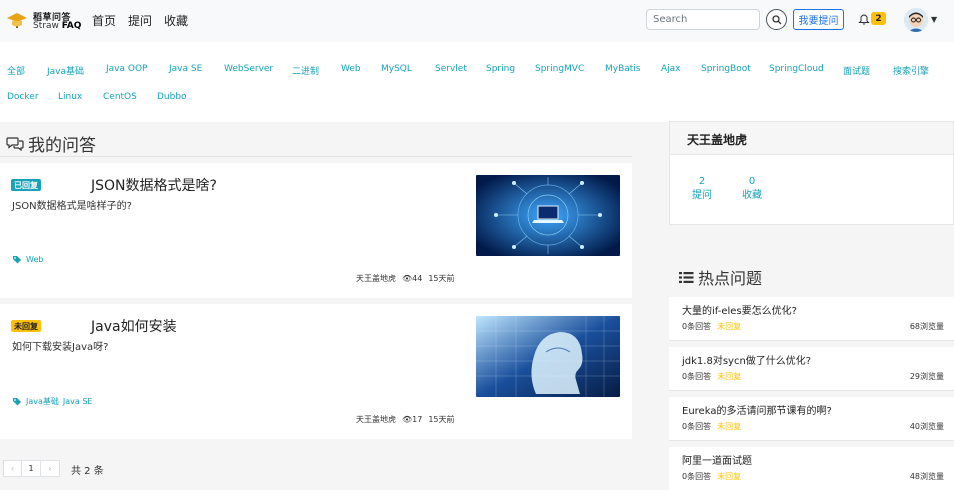 This screenshot has width=954, height=490. I want to click on my-questions-heading: 我的问答, so click(51, 143).